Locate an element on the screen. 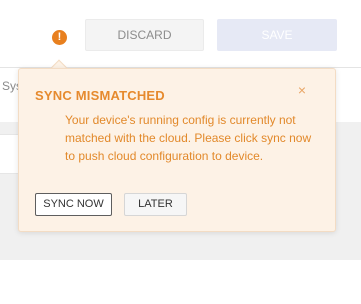  warning-icon: ! is located at coordinates (59, 37).